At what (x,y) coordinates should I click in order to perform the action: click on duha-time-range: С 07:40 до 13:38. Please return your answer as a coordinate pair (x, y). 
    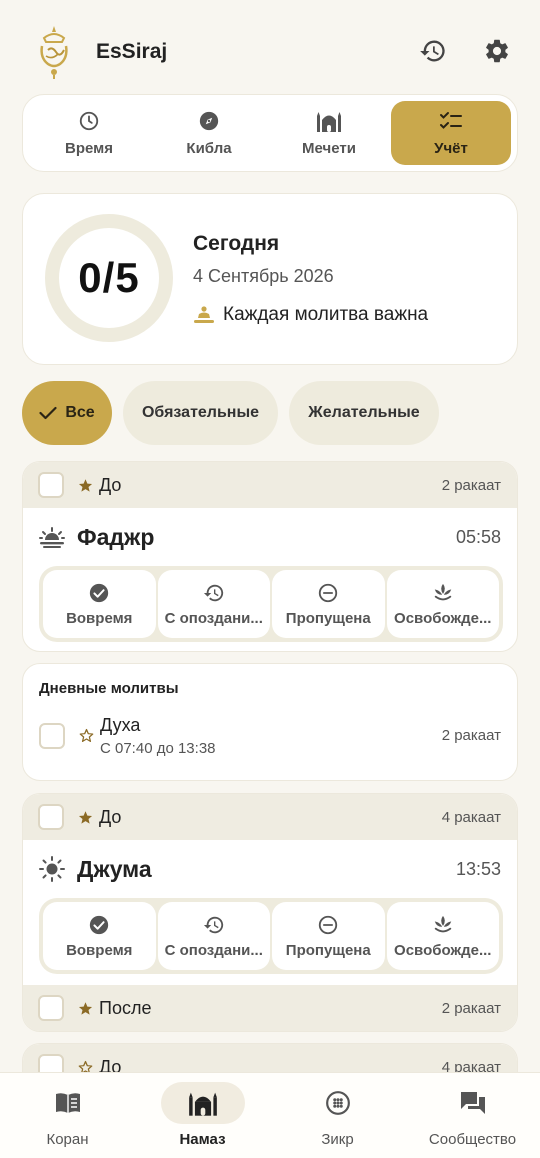
    Looking at the image, I should click on (158, 748).